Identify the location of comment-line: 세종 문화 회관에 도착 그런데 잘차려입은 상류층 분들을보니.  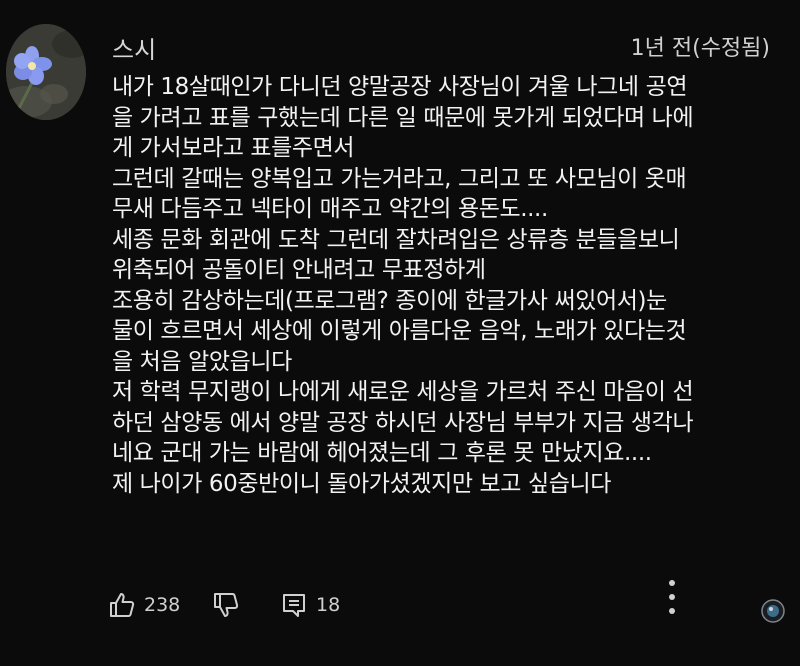
(396, 239).